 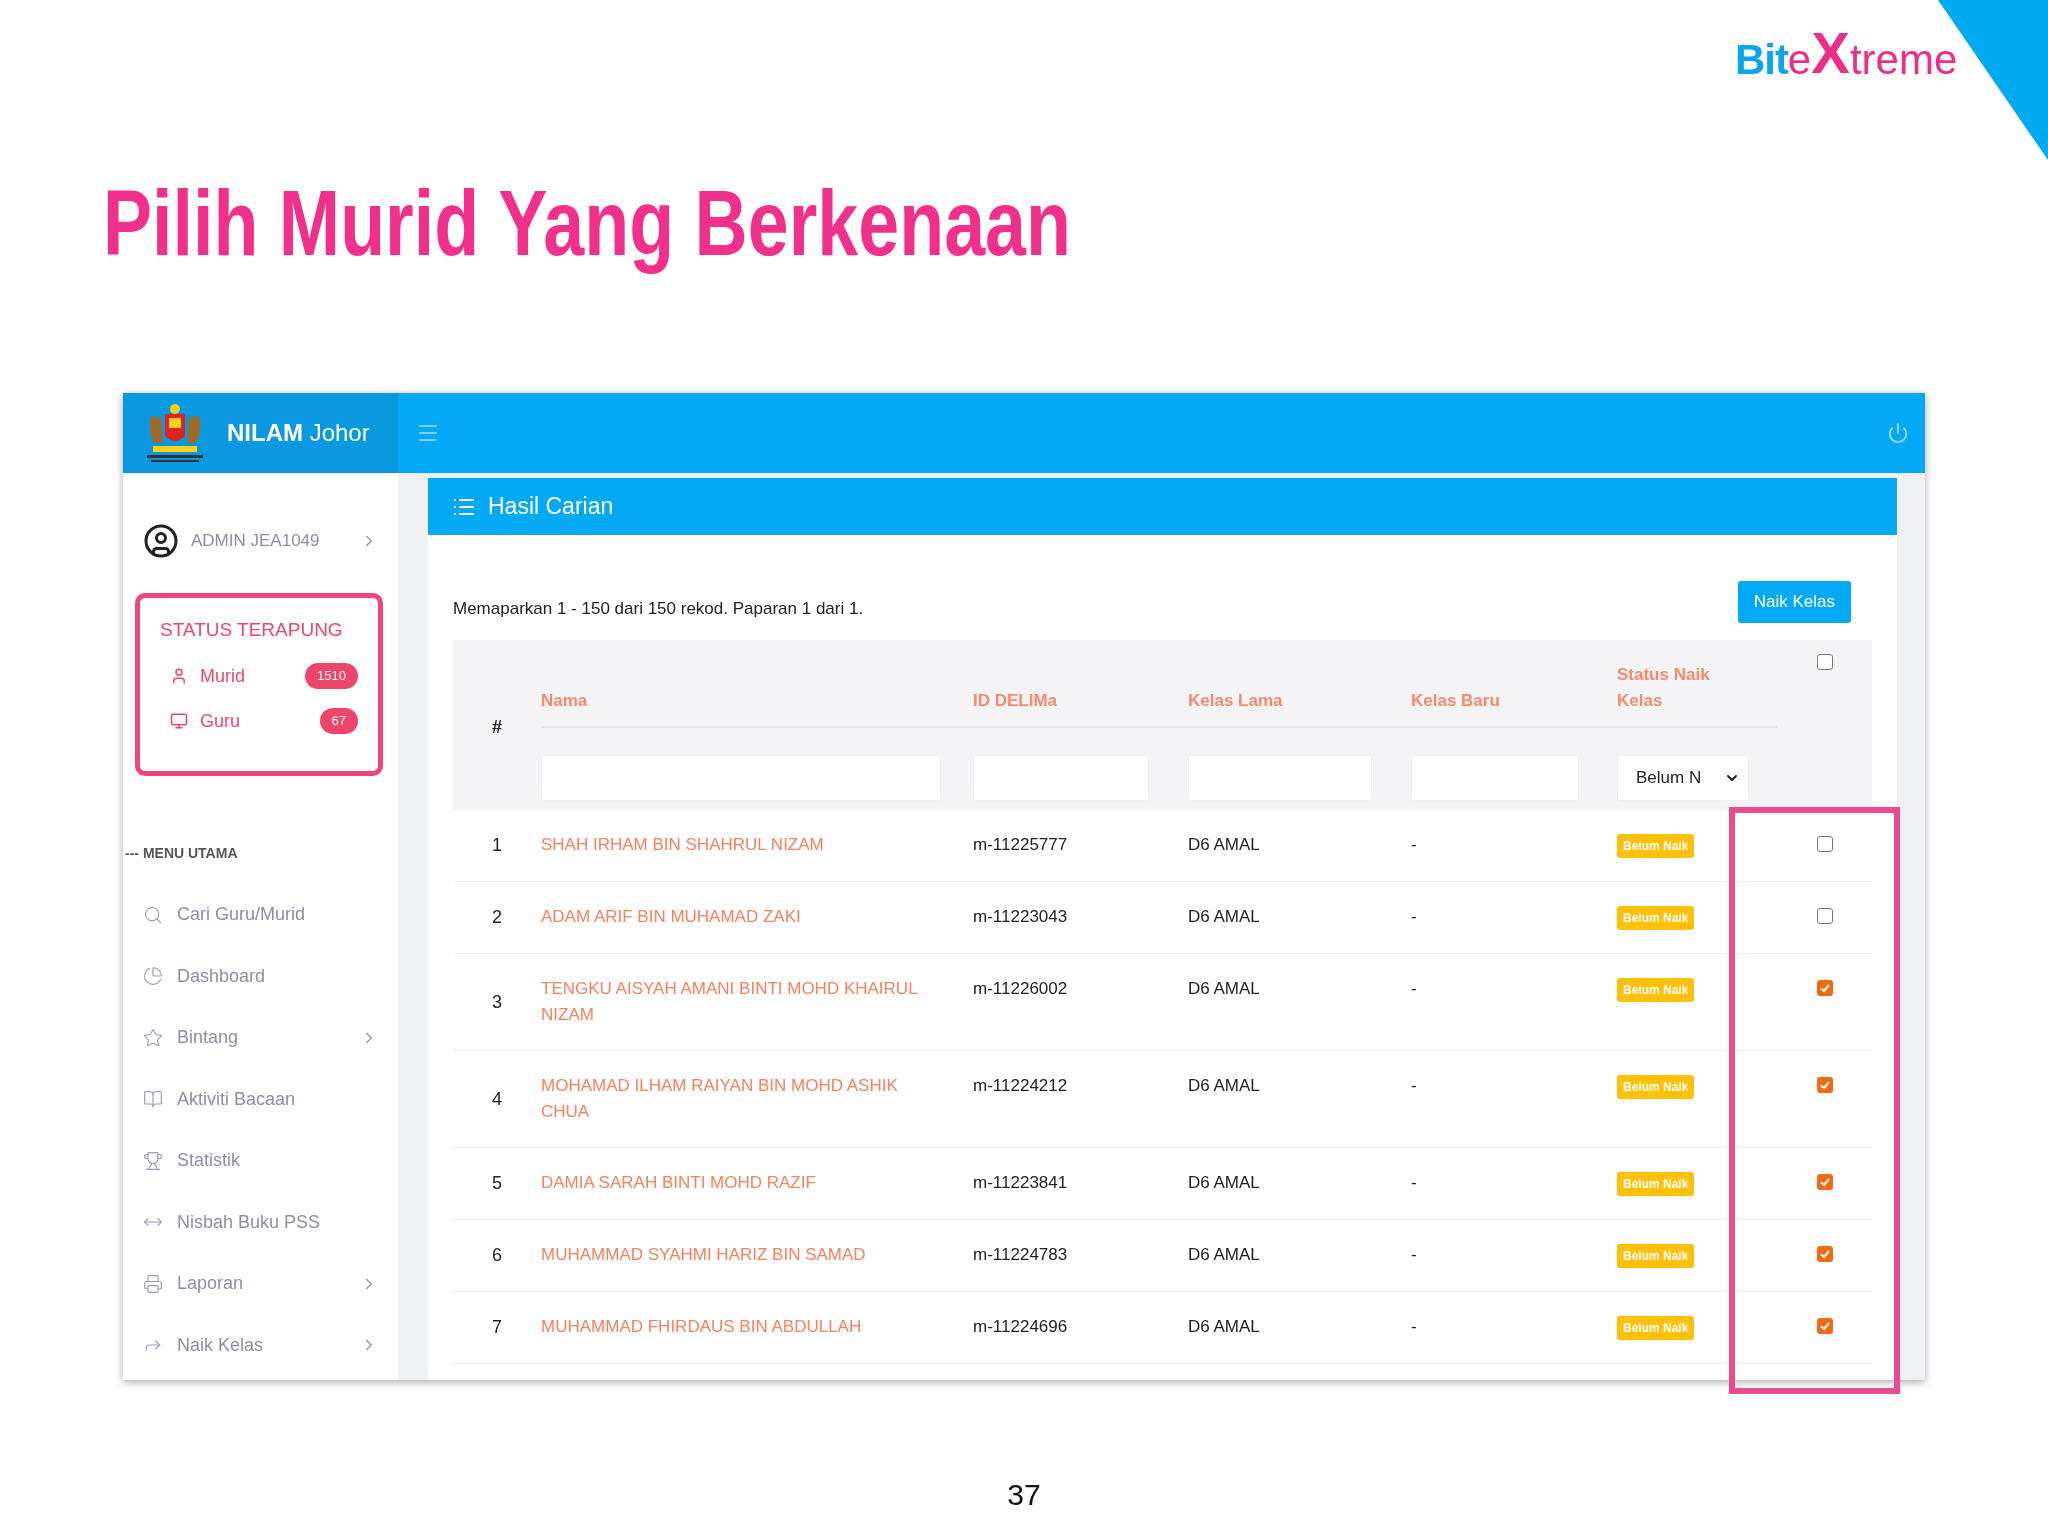 What do you see at coordinates (497, 1002) in the screenshot?
I see `row-number: 3` at bounding box center [497, 1002].